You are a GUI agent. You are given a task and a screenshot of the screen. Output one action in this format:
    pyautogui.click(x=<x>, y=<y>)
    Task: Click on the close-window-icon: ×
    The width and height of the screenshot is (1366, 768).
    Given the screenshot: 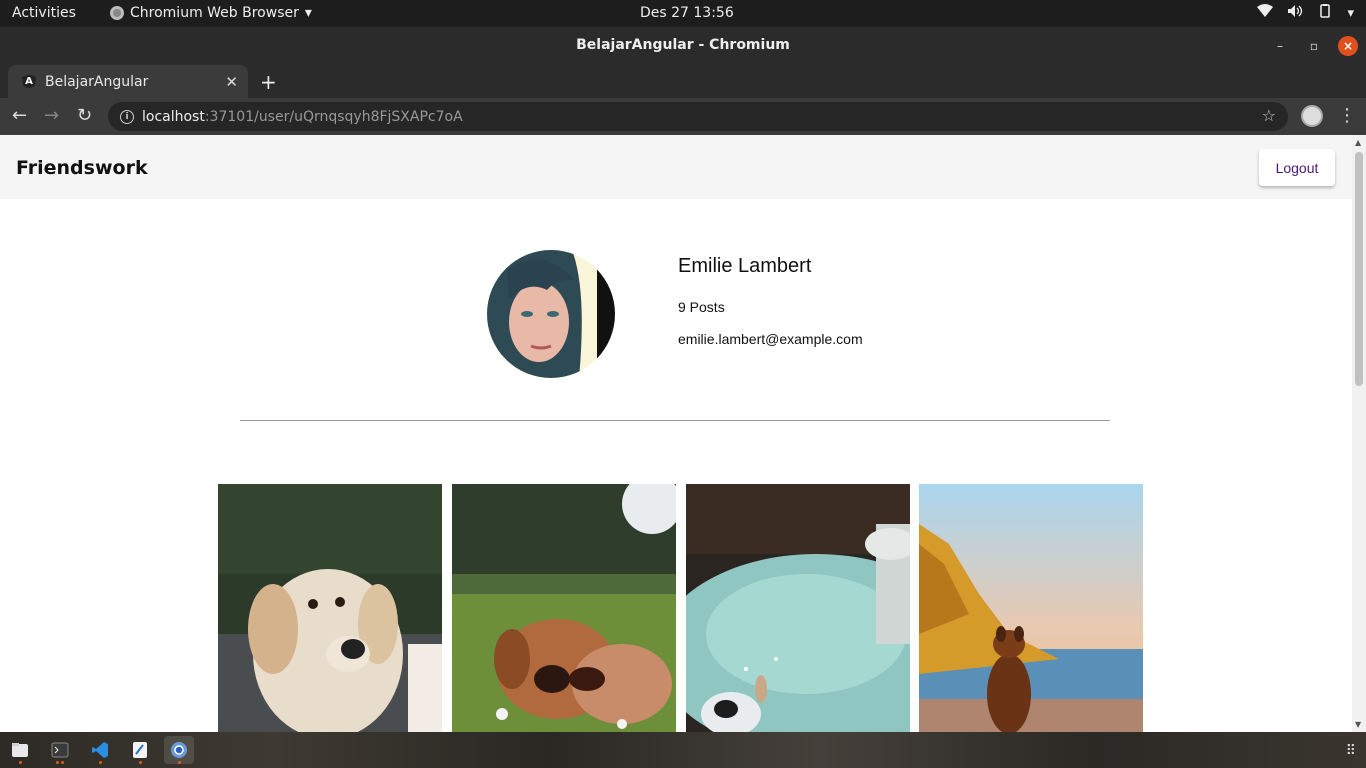 What is the action you would take?
    pyautogui.click(x=1348, y=46)
    